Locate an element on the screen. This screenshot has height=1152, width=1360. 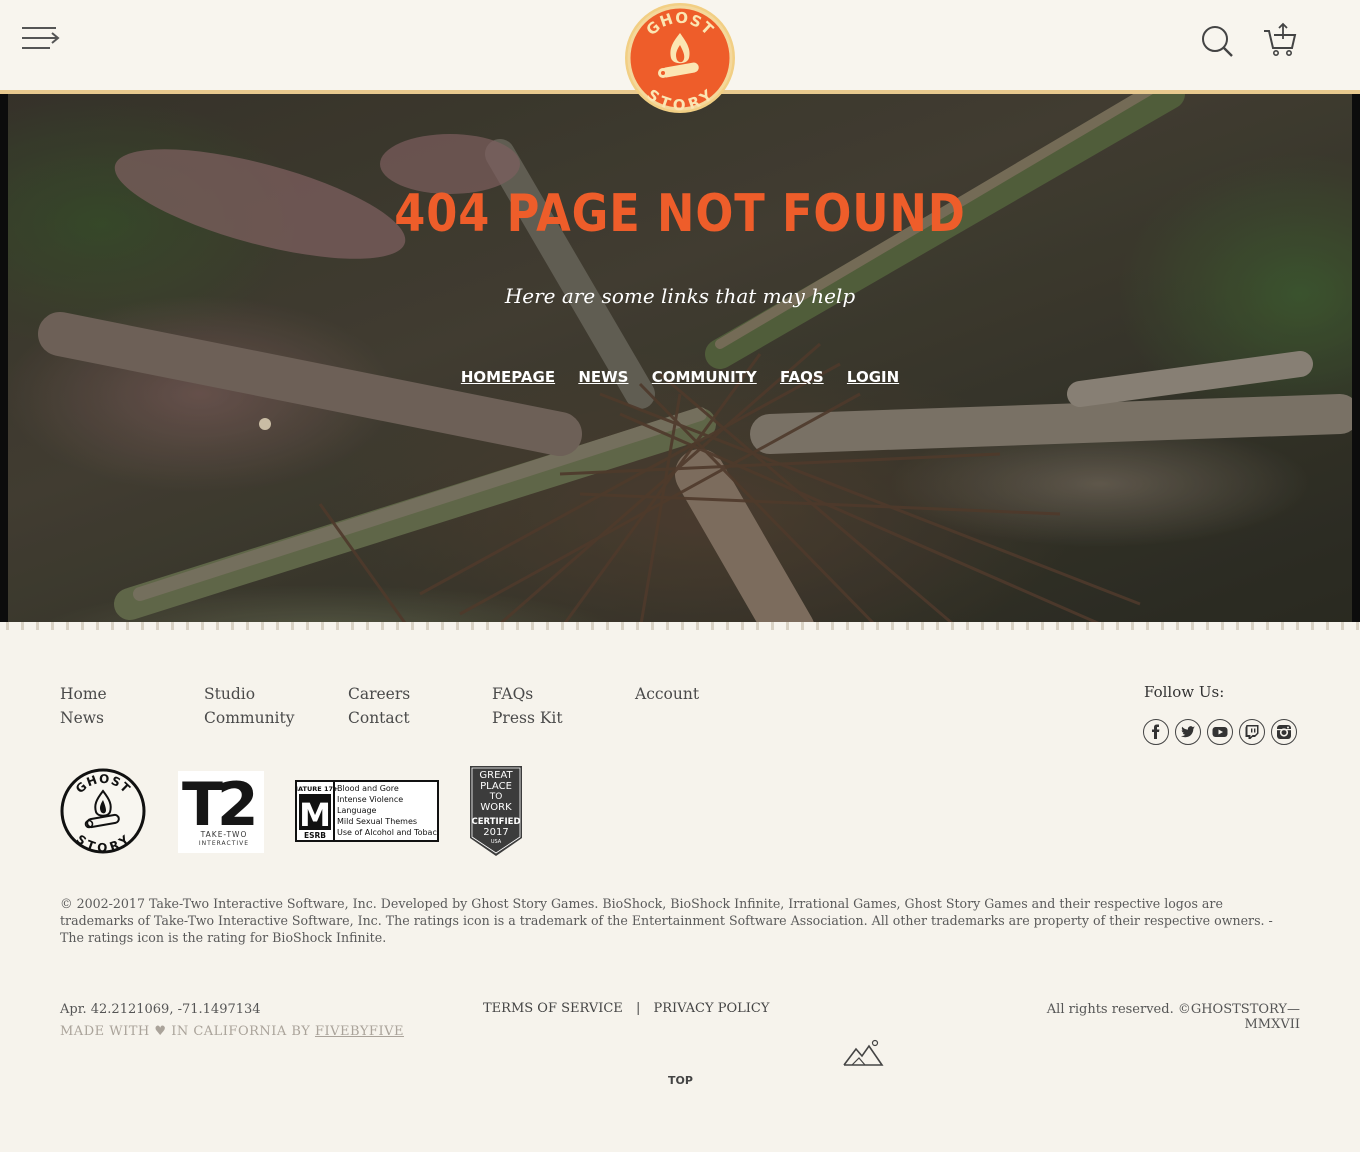
footer-link-community: Community is located at coordinates (274, 718).